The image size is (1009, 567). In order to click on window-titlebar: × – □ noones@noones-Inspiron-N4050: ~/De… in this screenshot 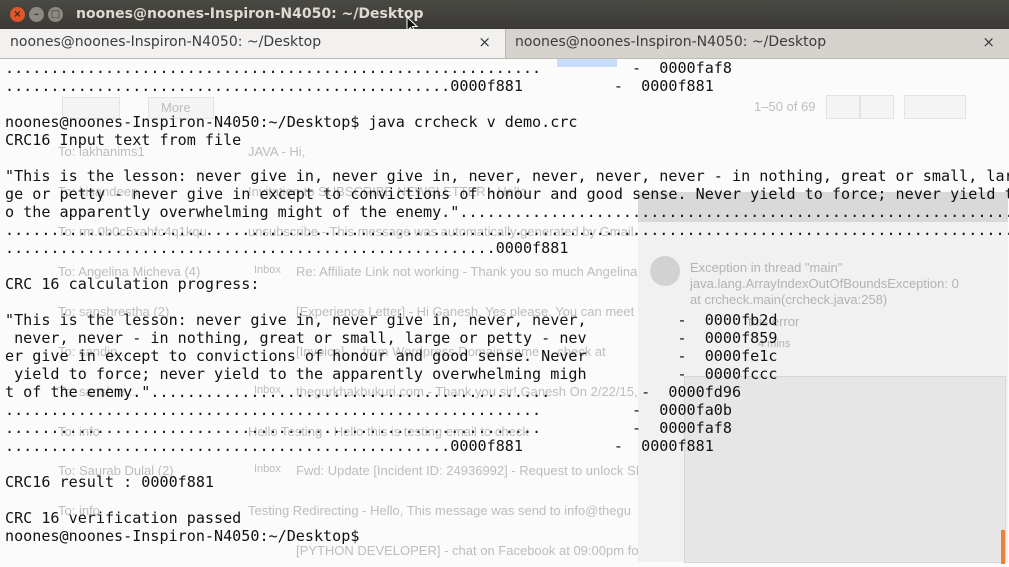, I will do `click(504, 17)`.